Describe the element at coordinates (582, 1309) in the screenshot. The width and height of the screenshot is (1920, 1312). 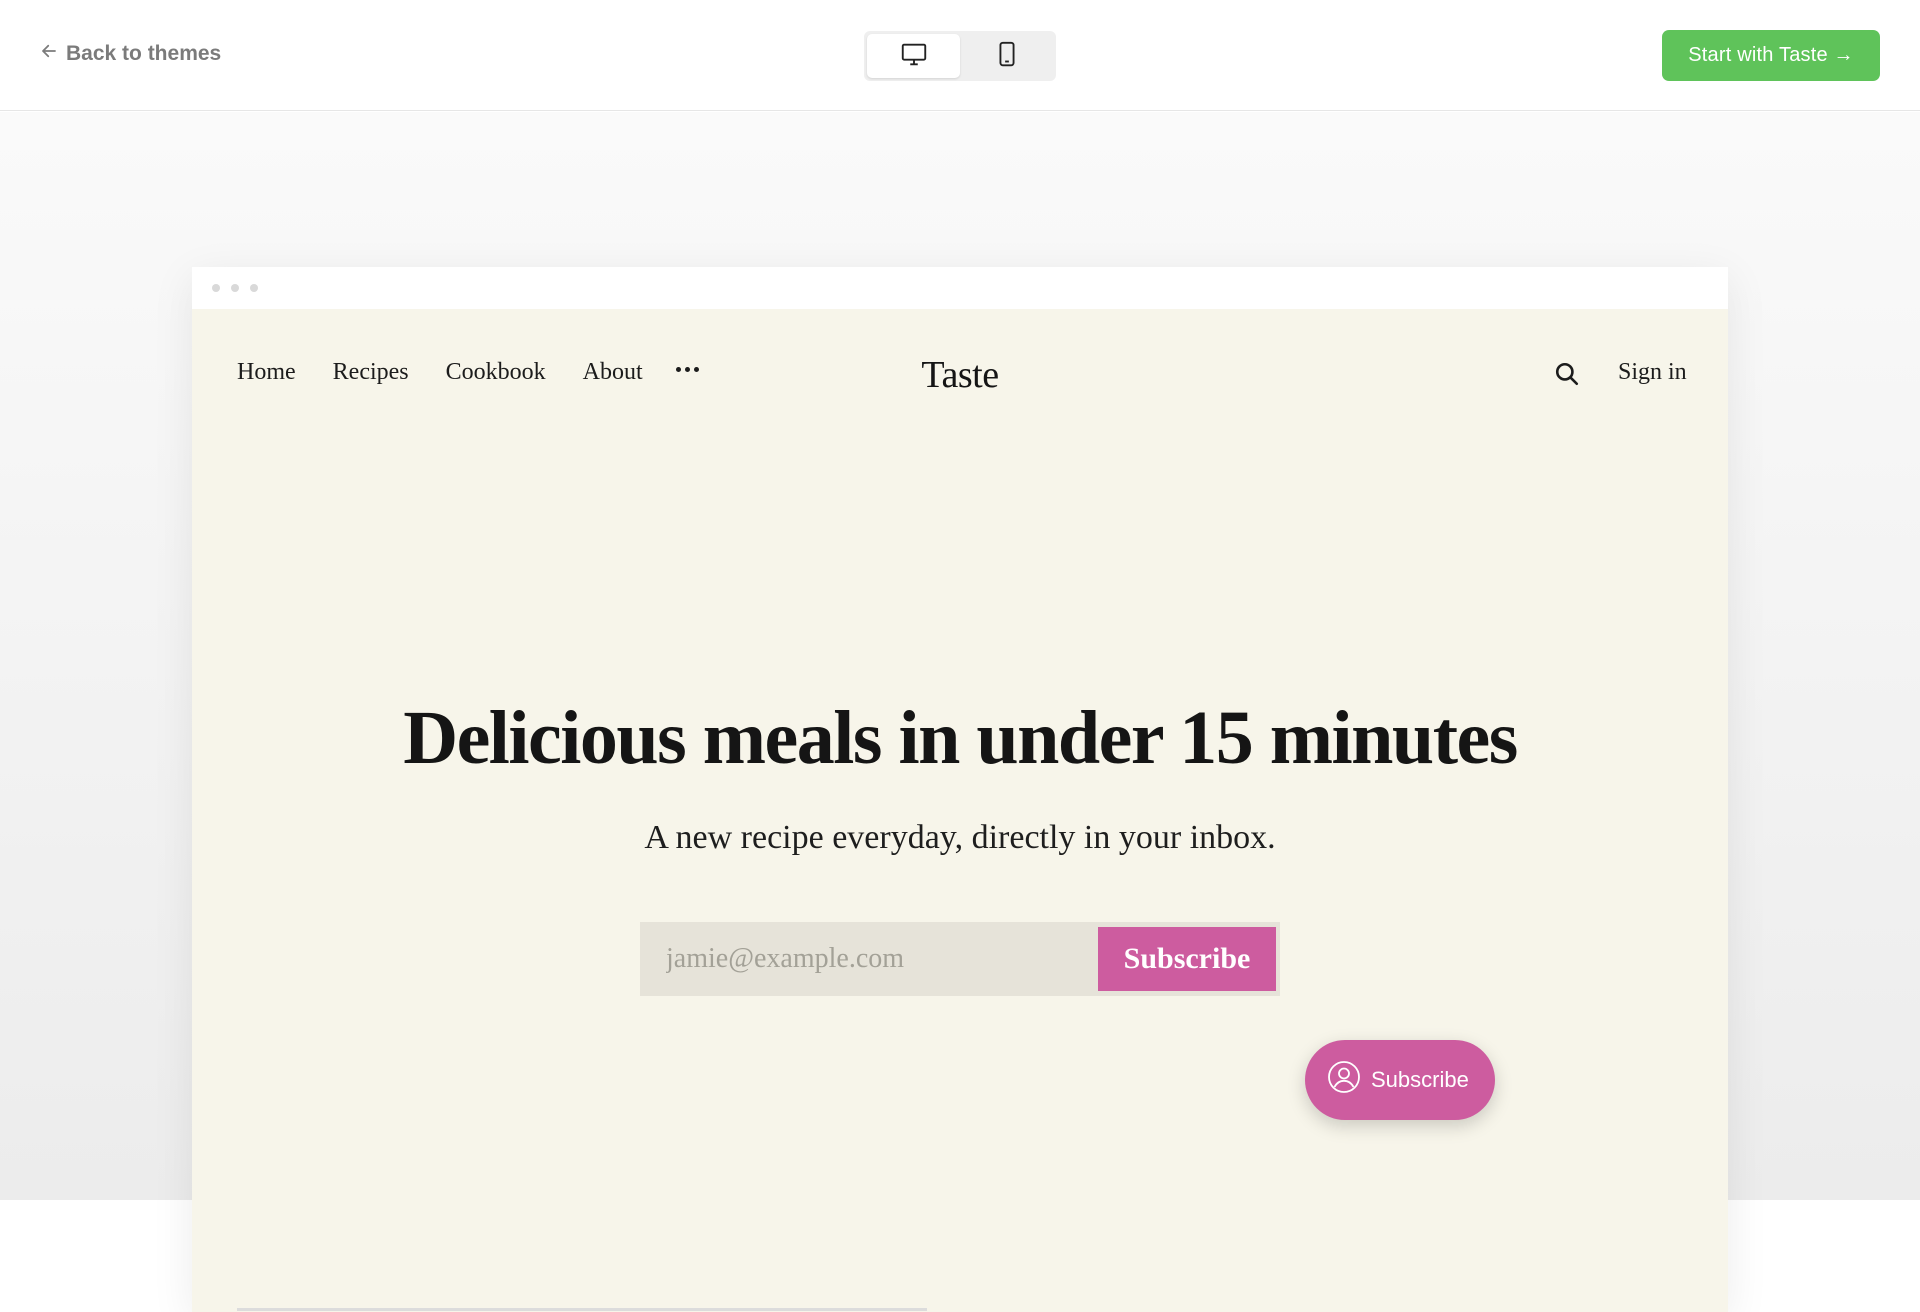
I see `divider` at that location.